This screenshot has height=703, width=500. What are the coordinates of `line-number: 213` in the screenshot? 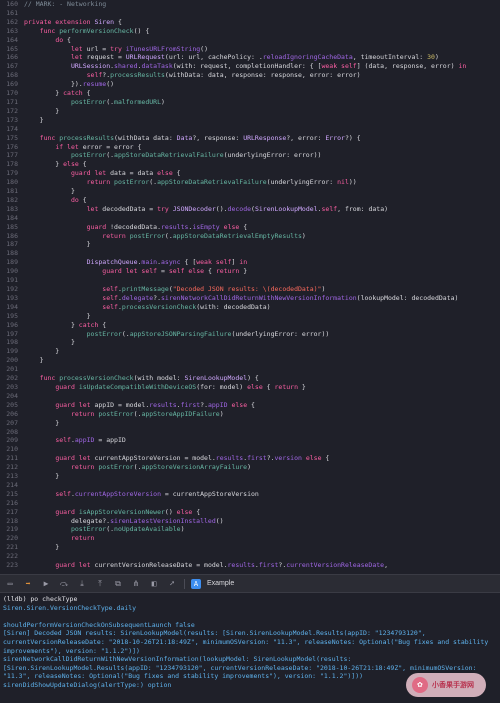 It's located at (9, 476).